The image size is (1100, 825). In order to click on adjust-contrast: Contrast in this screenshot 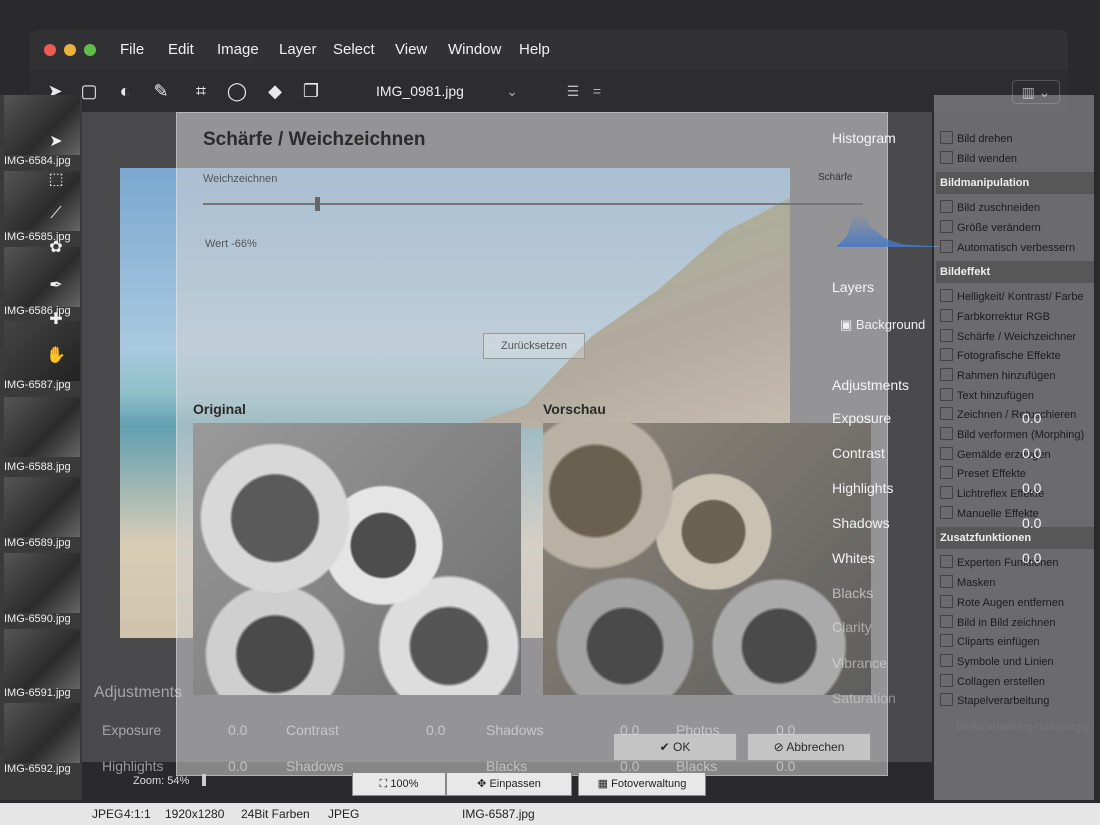, I will do `click(858, 453)`.